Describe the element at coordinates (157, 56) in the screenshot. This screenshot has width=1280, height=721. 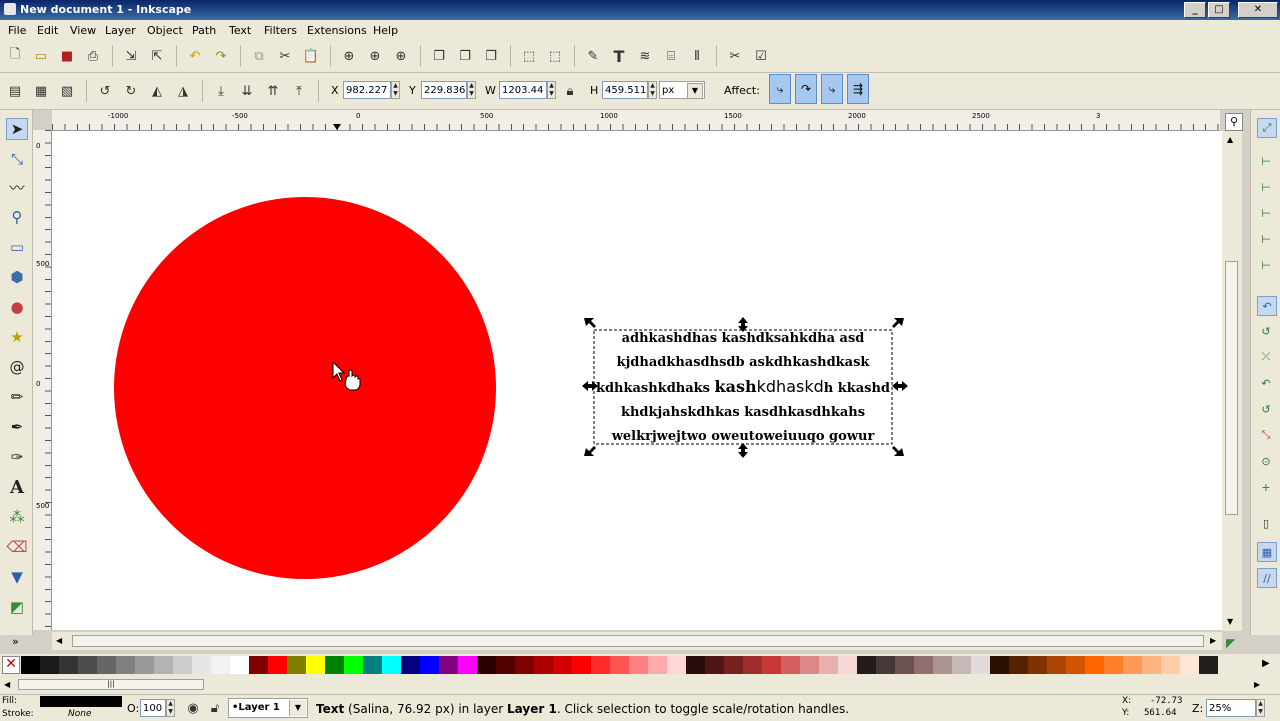
I see `export-icon: ⇱` at that location.